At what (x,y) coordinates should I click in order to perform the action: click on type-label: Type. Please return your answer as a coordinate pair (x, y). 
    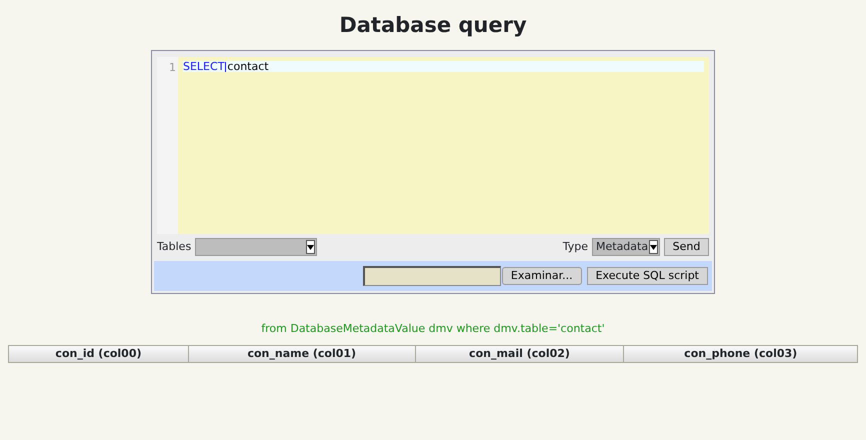
    Looking at the image, I should click on (575, 246).